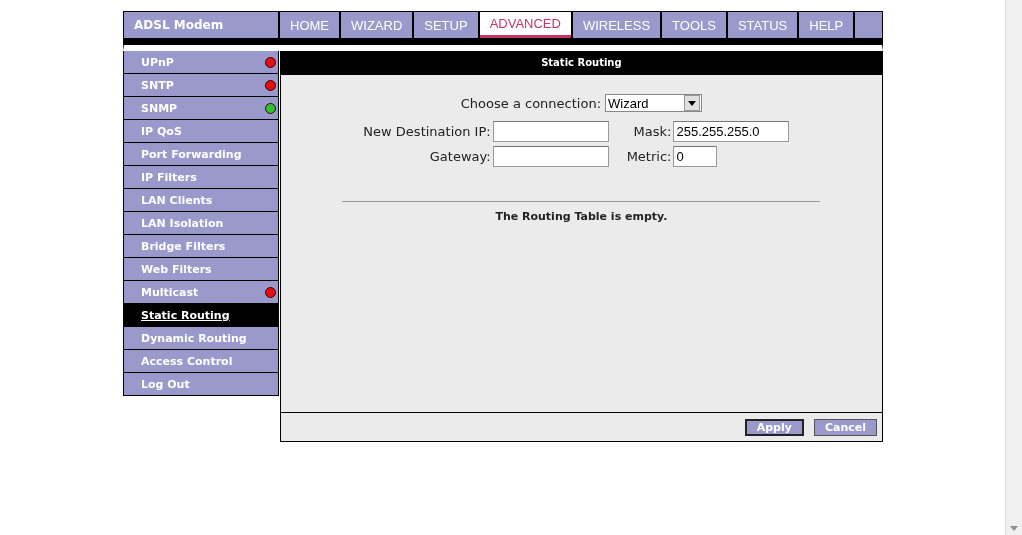 Image resolution: width=1022 pixels, height=535 pixels. Describe the element at coordinates (731, 131) in the screenshot. I see `input-field: 255.255.255.0` at that location.